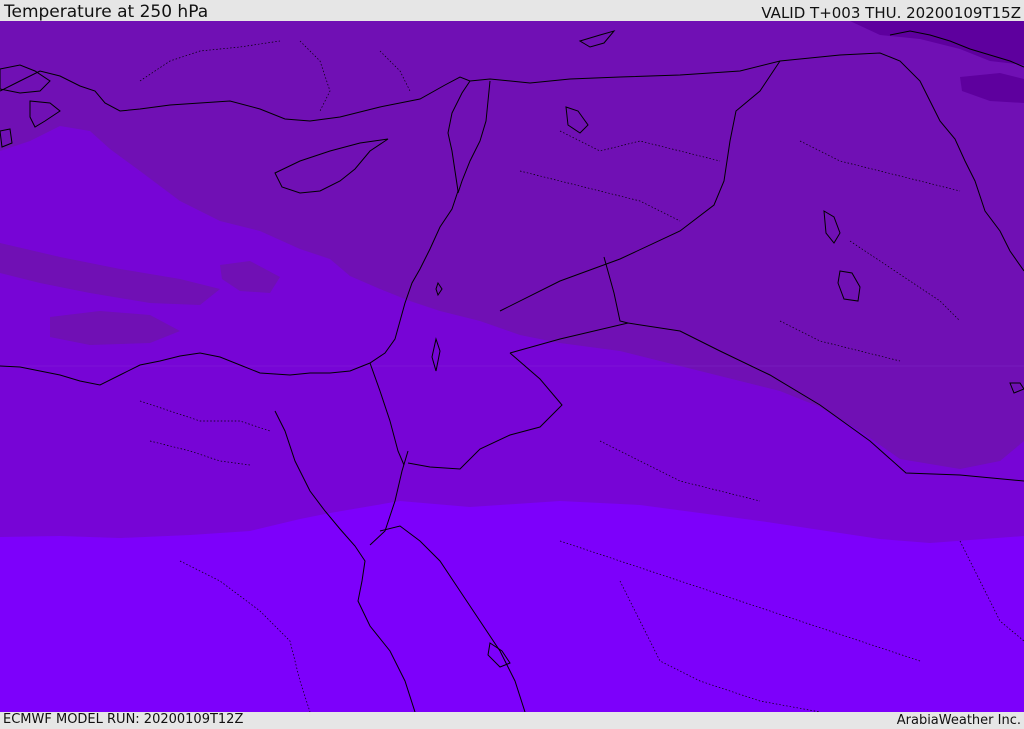 This screenshot has height=729, width=1024. Describe the element at coordinates (891, 12) in the screenshot. I see `valid-time-label: VALID T+003 THU. 20200109T15Z` at that location.